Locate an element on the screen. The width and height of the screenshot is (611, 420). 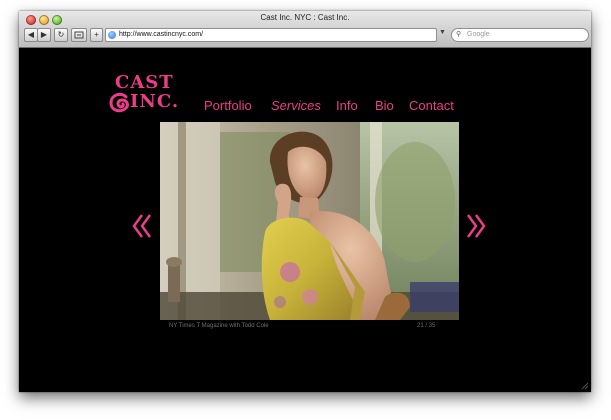
double-chevron-left-icon is located at coordinates (142, 226).